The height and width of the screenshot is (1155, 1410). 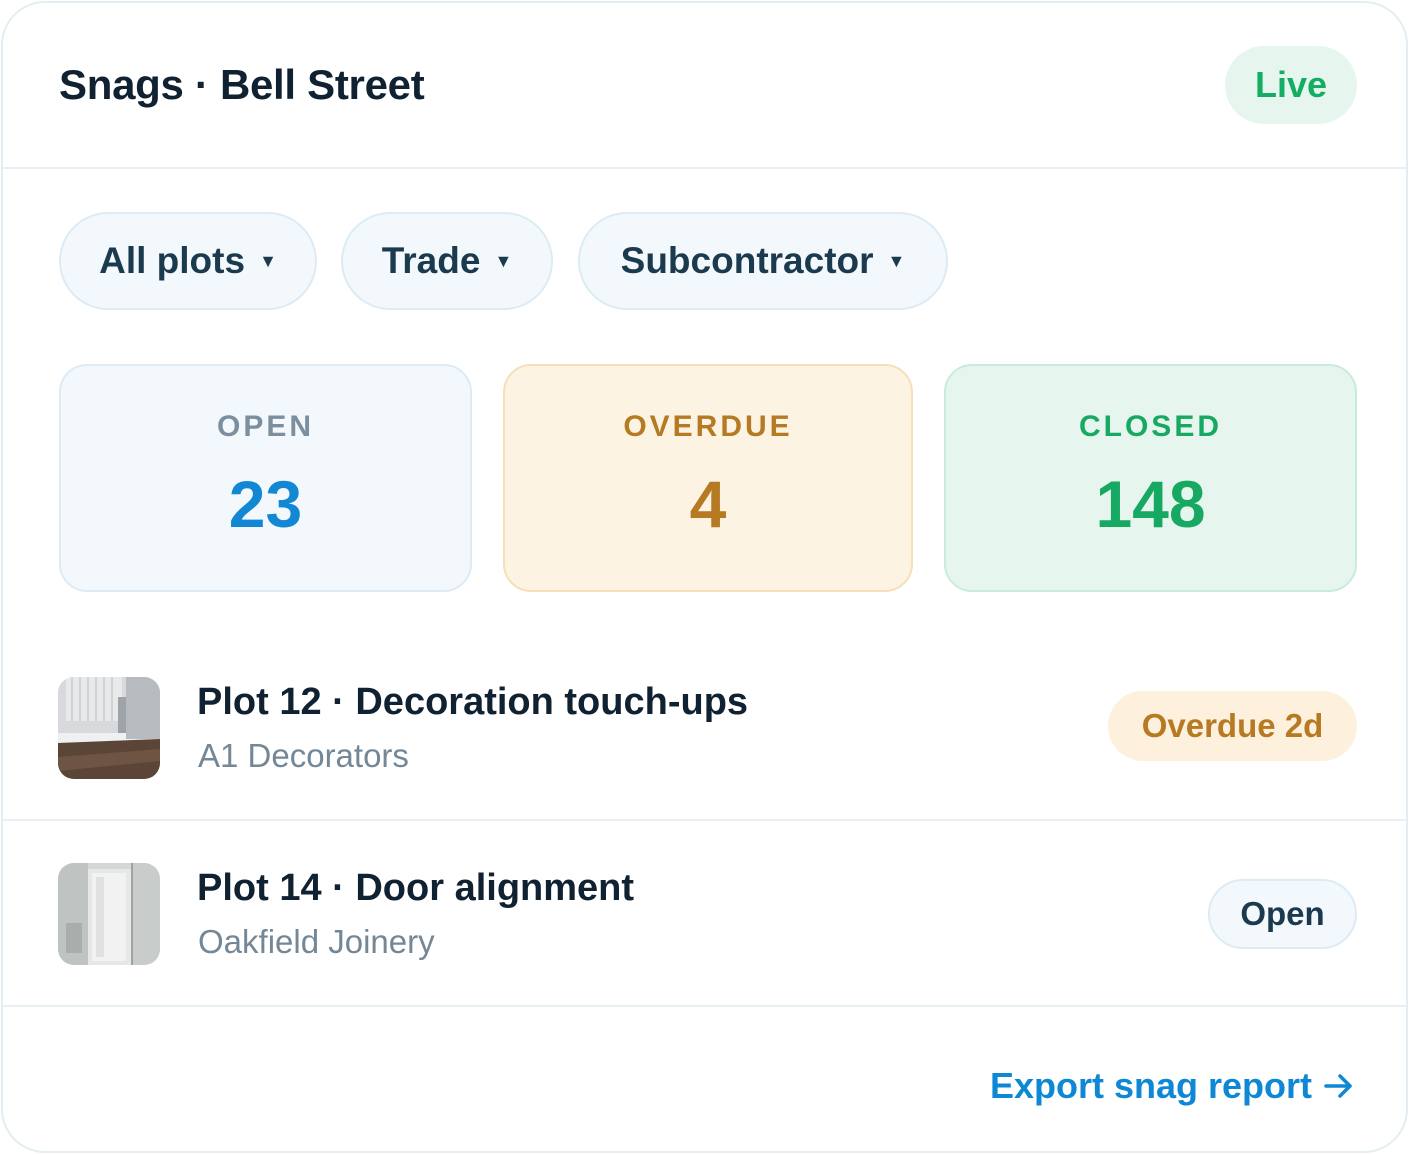 I want to click on stat-closed-card: CLOSED 148, so click(x=1150, y=478).